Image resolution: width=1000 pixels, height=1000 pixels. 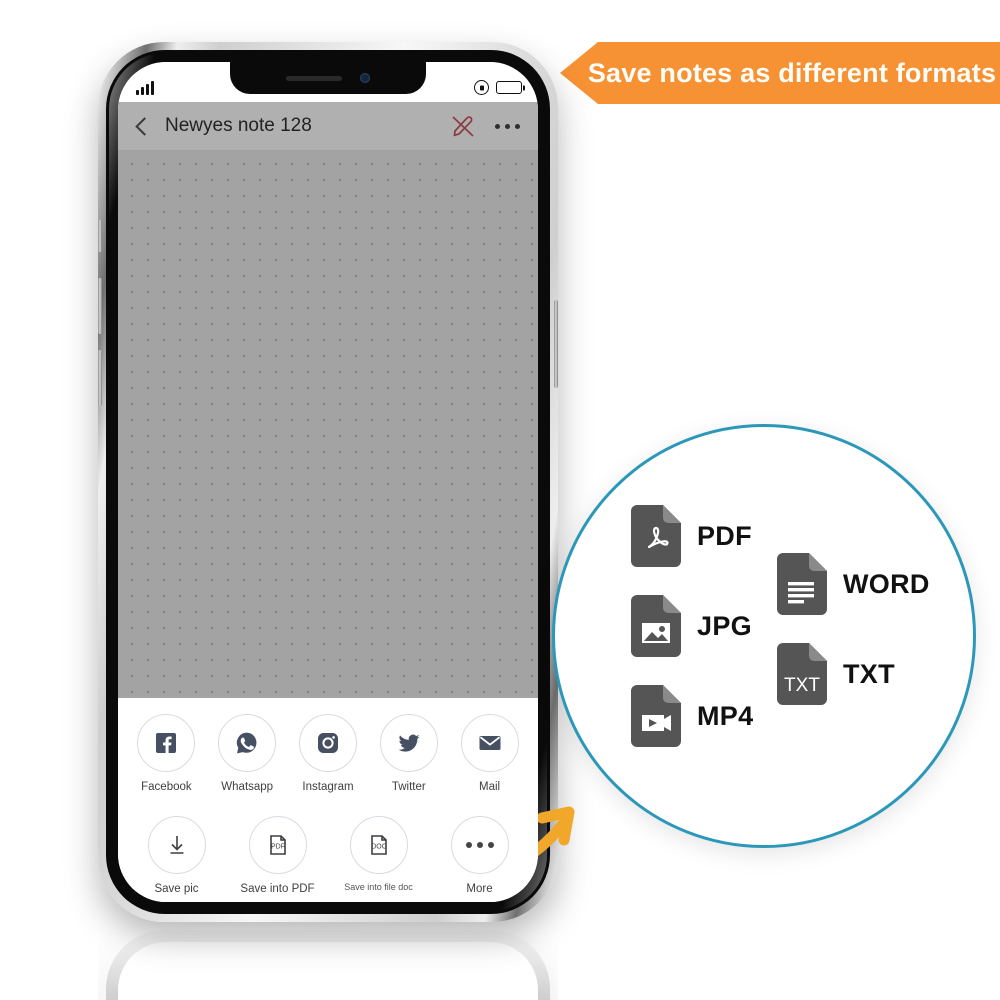 I want to click on status-bar-indicators, so click(x=498, y=87).